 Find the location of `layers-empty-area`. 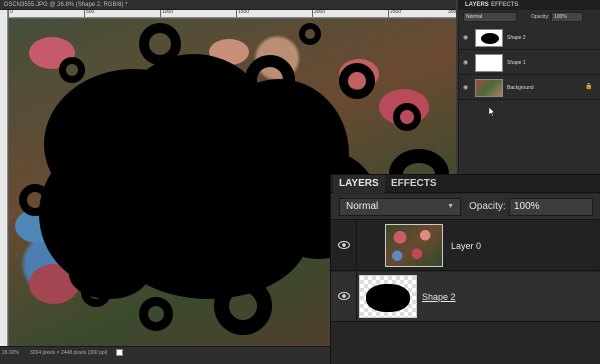

layers-empty-area is located at coordinates (465, 343).